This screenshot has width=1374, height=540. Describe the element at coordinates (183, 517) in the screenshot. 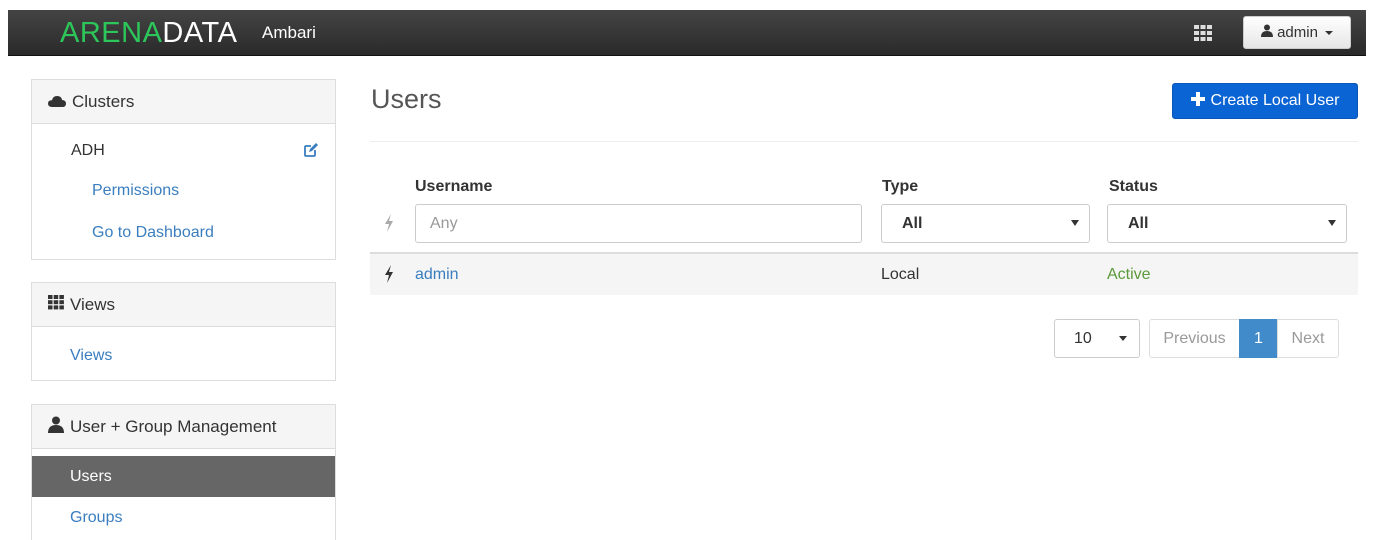

I see `sidebar-item-groups: Groups` at that location.